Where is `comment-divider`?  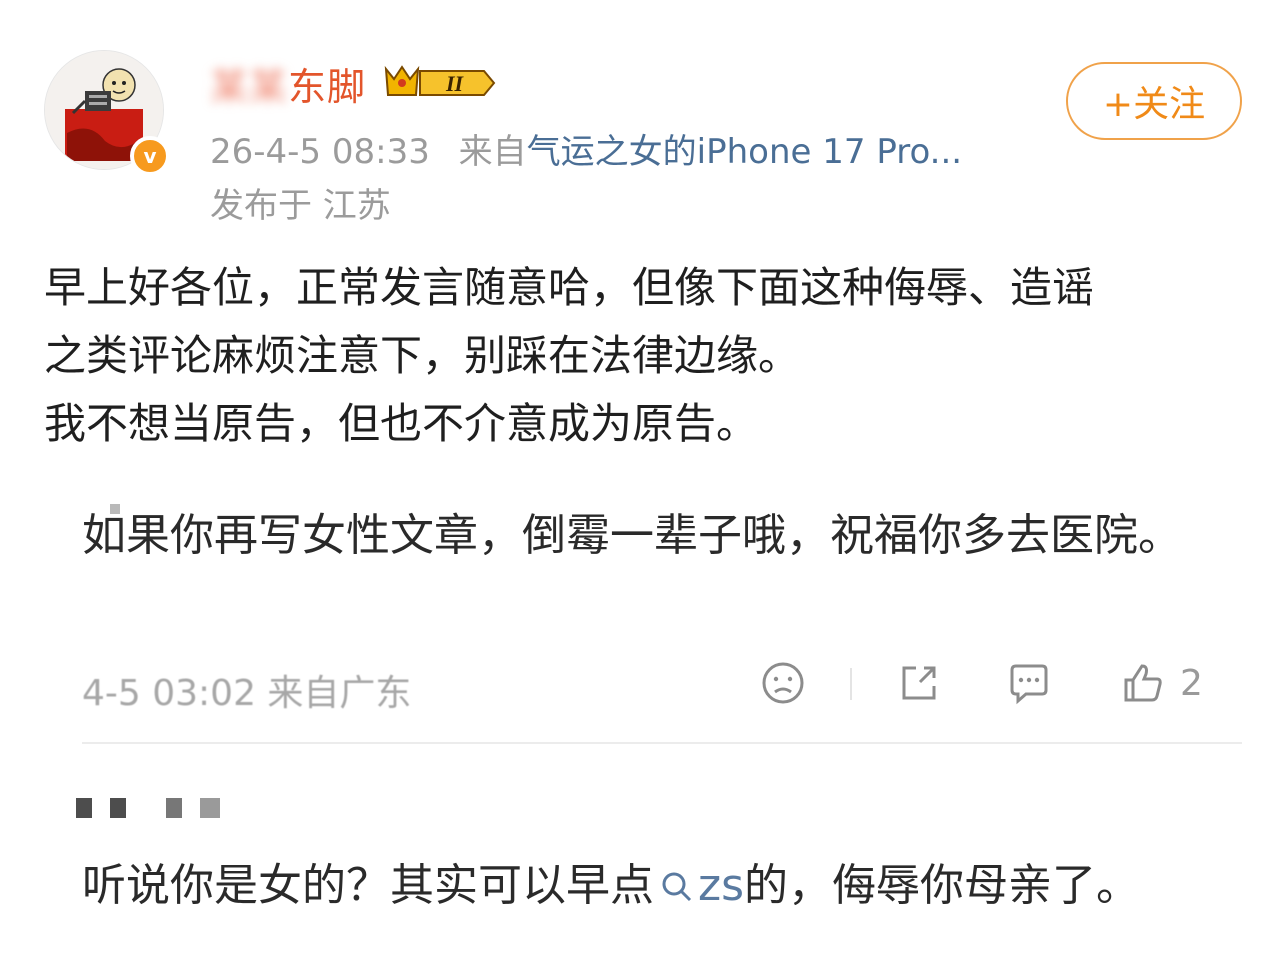 comment-divider is located at coordinates (662, 743).